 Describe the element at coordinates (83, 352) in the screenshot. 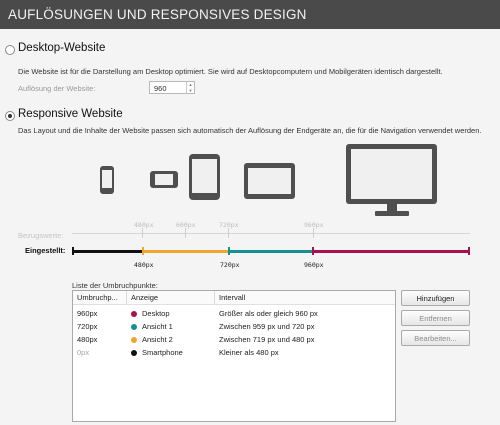

I see `breakpoint-value: 0px` at that location.